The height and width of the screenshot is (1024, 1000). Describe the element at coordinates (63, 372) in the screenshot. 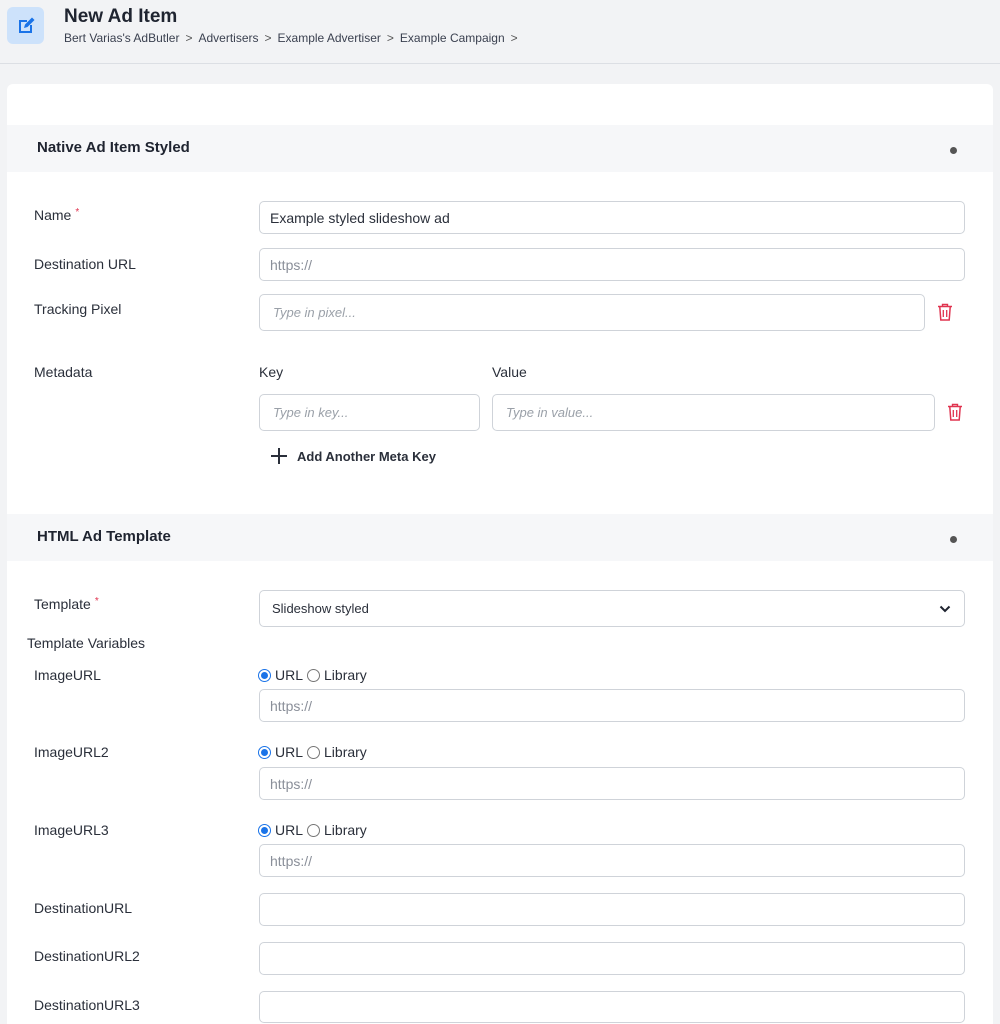

I see `metadata-label: Metadata` at that location.